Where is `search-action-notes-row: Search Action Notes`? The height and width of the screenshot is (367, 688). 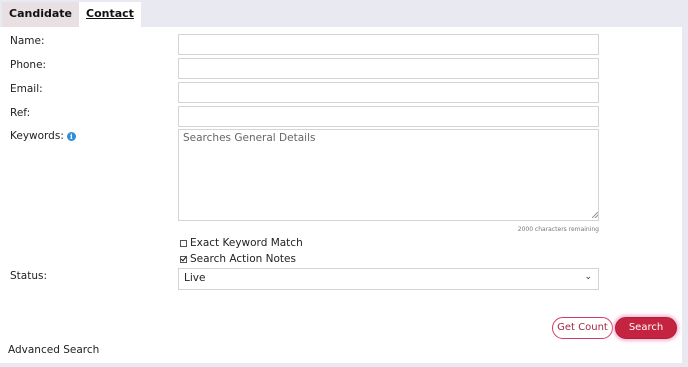
search-action-notes-row: Search Action Notes is located at coordinates (238, 259).